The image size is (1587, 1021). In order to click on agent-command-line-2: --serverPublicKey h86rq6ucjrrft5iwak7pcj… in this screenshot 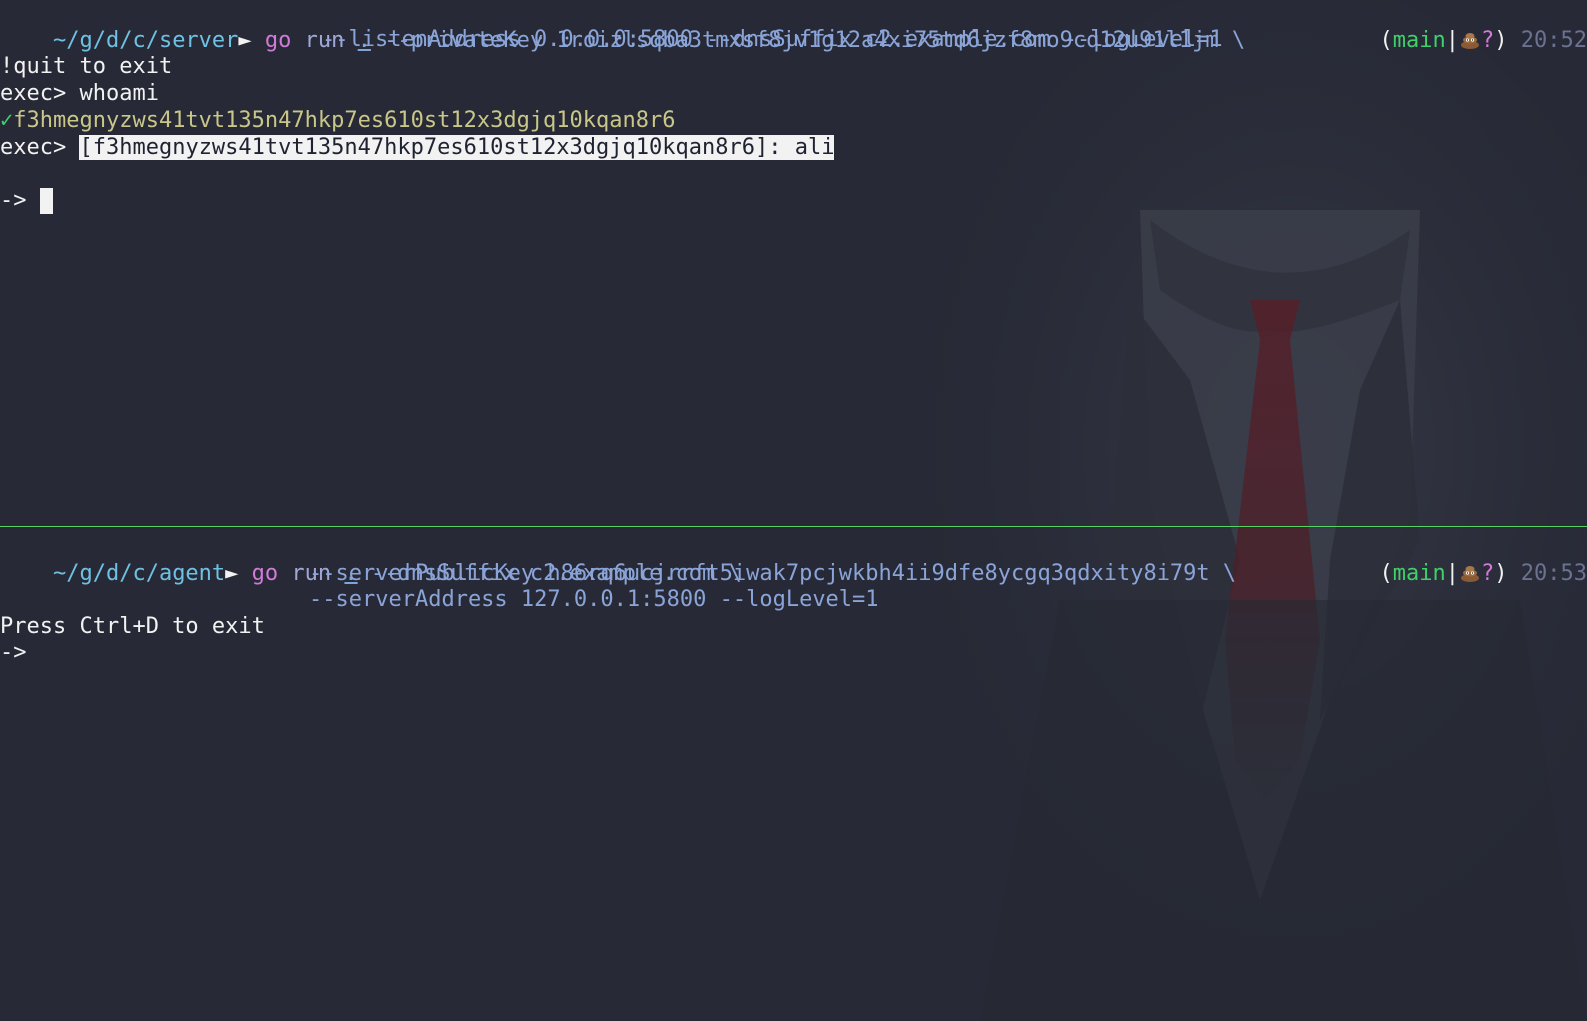, I will do `click(773, 573)`.